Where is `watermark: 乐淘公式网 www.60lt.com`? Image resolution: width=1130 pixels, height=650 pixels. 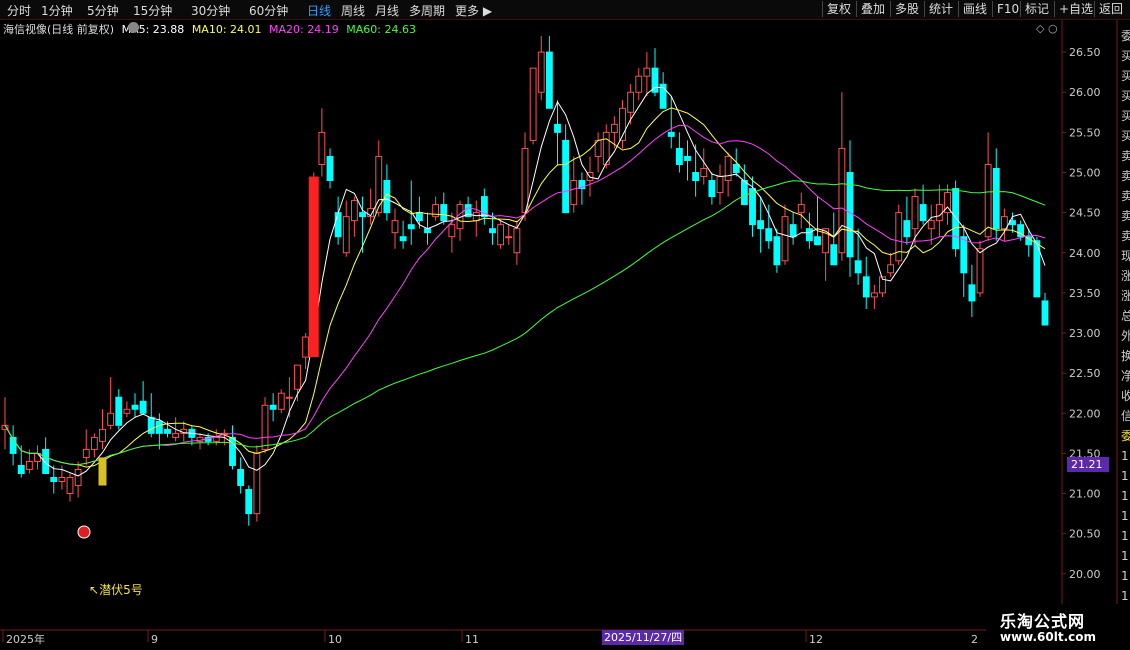
watermark: 乐淘公式网 www.60lt.com is located at coordinates (1058, 627).